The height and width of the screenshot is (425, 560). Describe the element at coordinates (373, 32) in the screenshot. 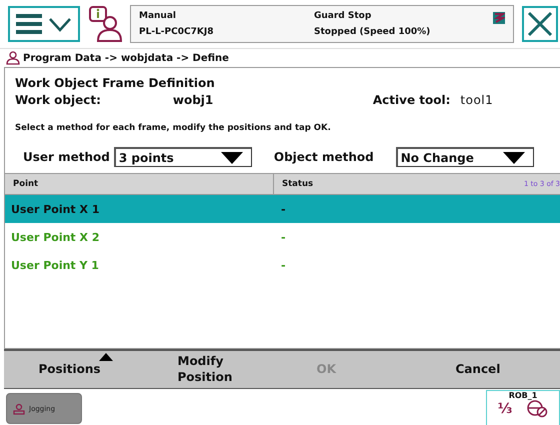

I see `speed-text: Stopped (Speed 100%)` at that location.